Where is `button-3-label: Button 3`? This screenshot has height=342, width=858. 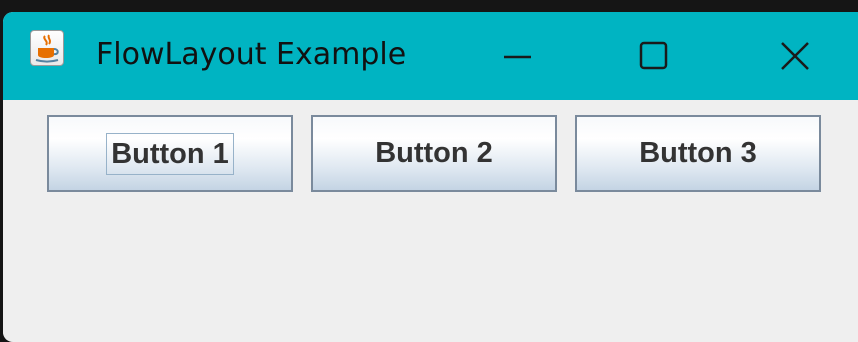 button-3-label: Button 3 is located at coordinates (698, 153).